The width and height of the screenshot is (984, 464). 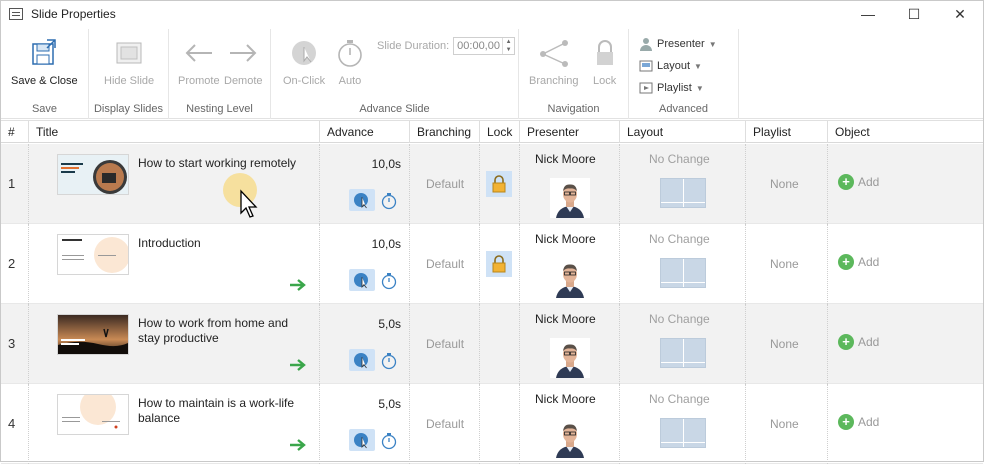 I want to click on col-header-branching: Branching, so click(x=445, y=132).